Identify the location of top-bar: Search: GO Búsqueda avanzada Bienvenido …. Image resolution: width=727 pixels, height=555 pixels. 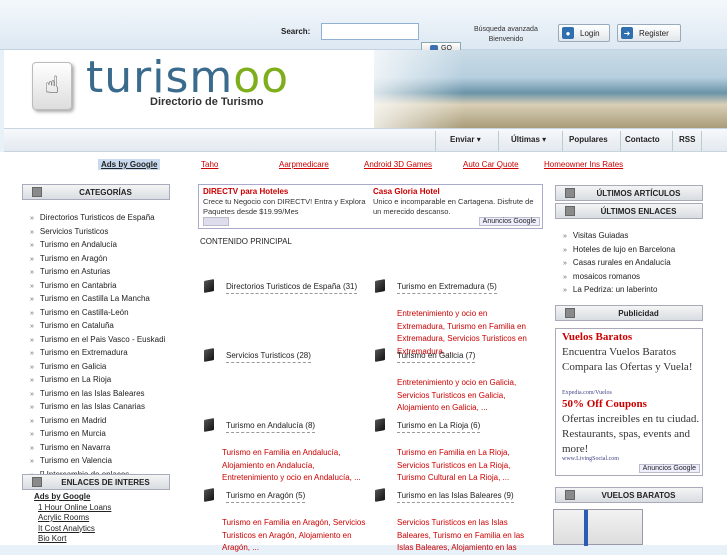
(363, 27).